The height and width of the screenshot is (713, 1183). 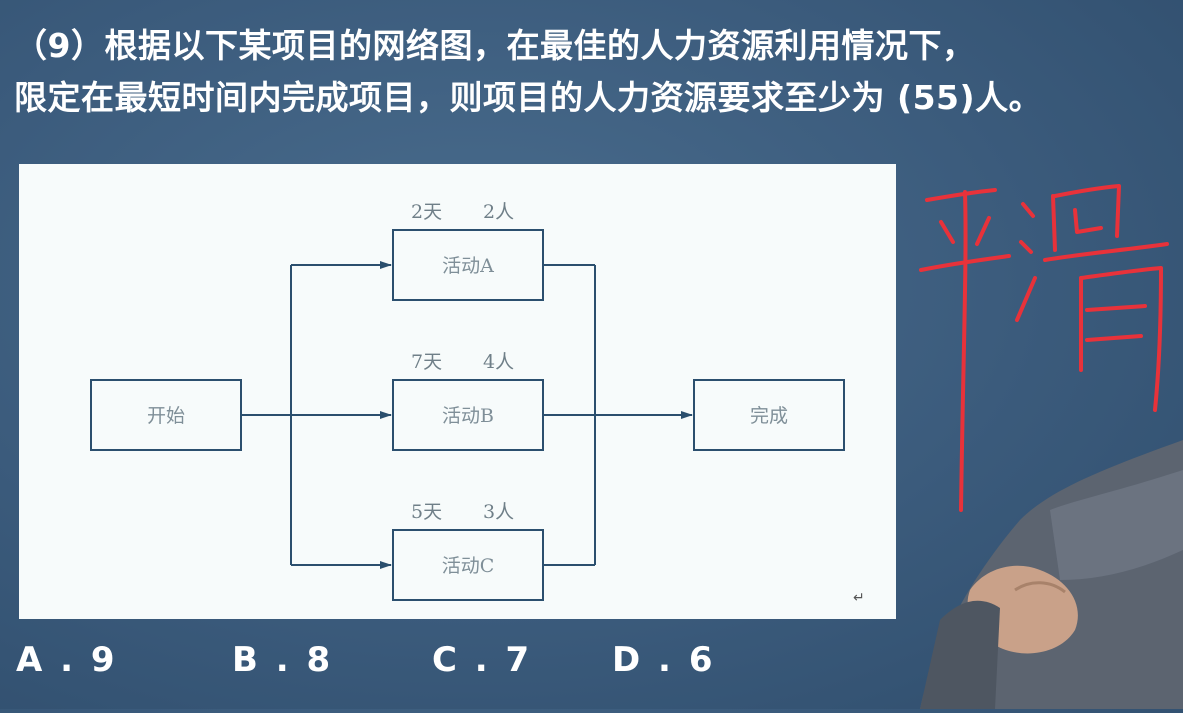 What do you see at coordinates (282, 660) in the screenshot?
I see `option-b: B . 8` at bounding box center [282, 660].